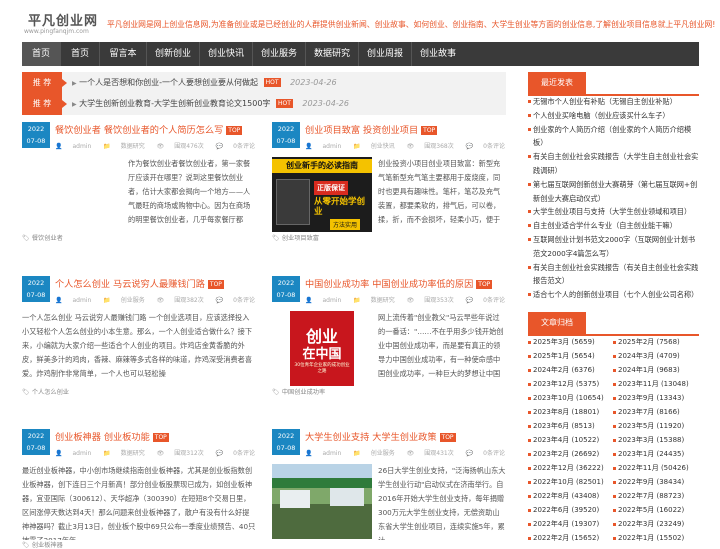  I want to click on post-tag-text: 餐饮创业者, so click(47, 238).